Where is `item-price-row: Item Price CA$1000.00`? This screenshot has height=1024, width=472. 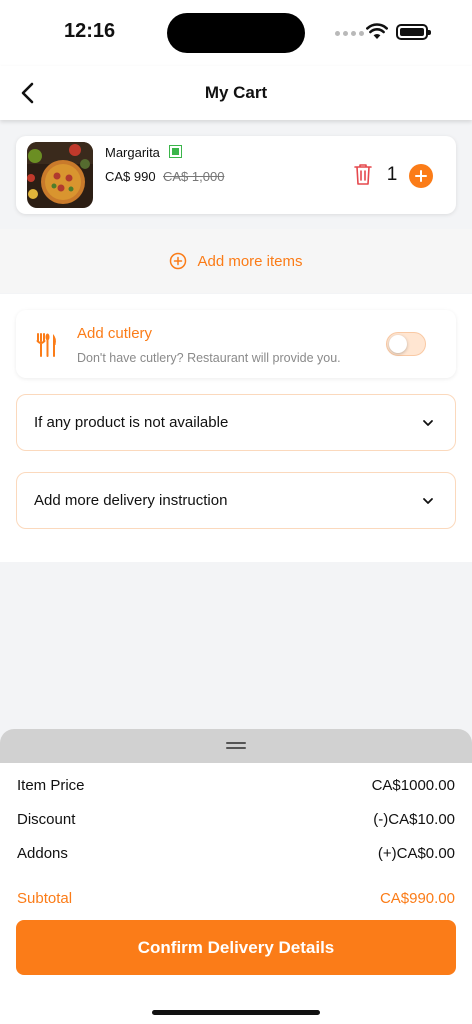 item-price-row: Item Price CA$1000.00 is located at coordinates (236, 785).